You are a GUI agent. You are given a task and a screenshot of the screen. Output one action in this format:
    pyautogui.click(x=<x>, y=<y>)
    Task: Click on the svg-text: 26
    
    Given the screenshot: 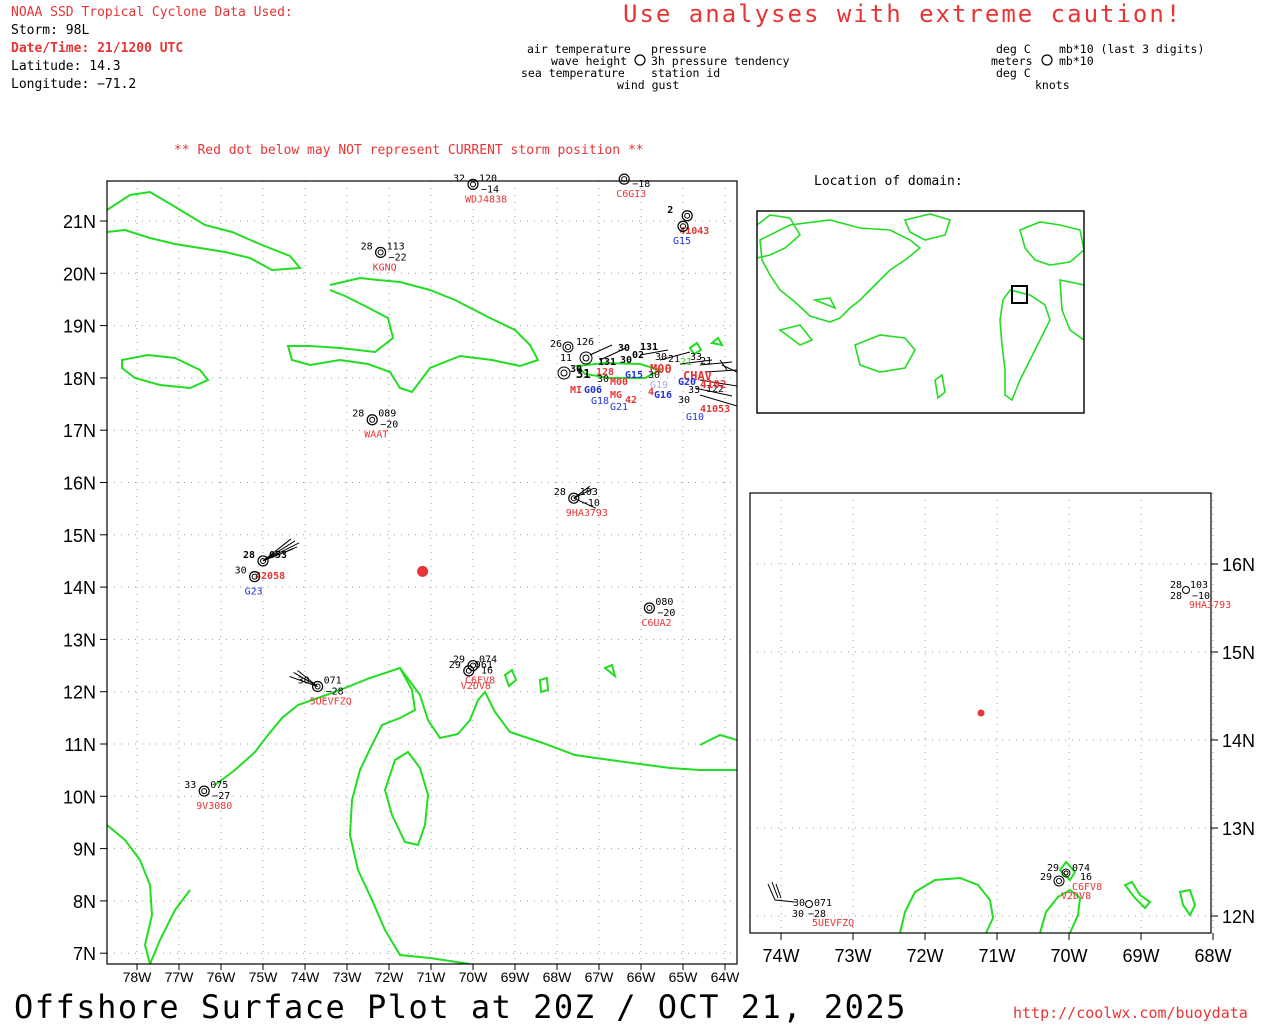 What is the action you would take?
    pyautogui.click(x=556, y=344)
    